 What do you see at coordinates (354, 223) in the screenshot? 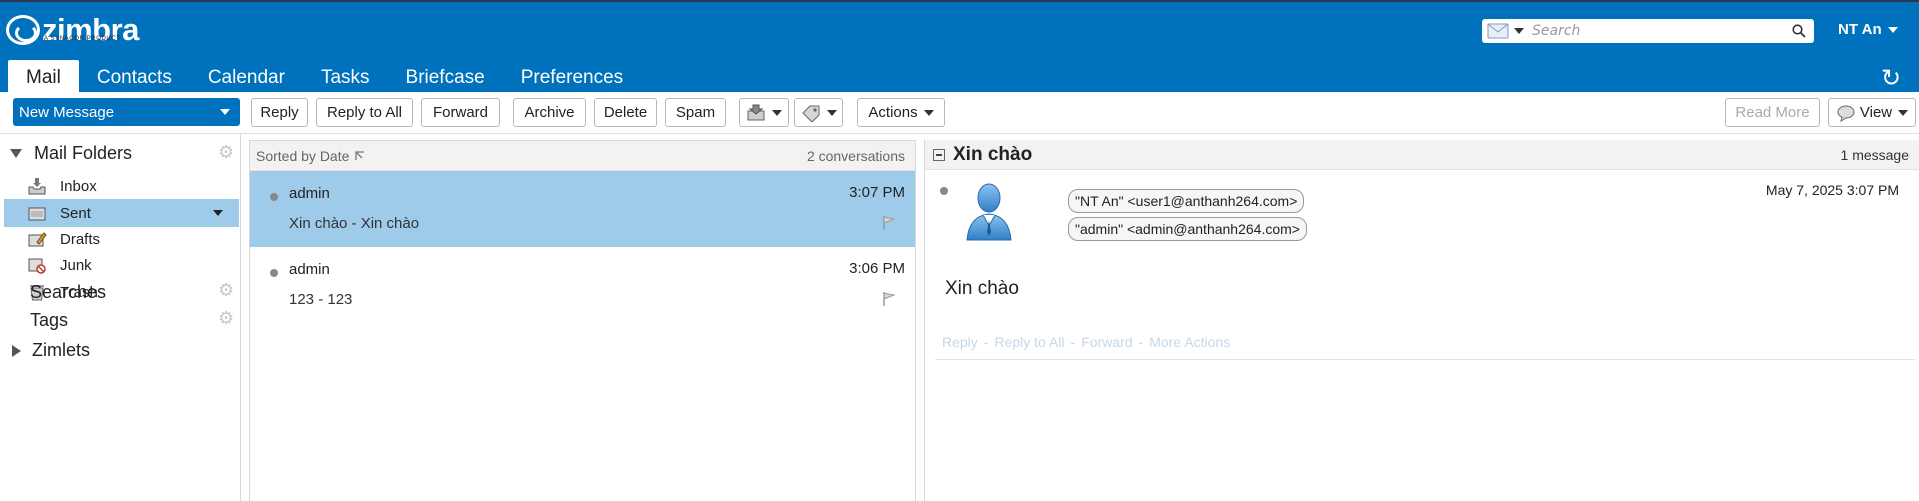
I see `subject: Xin chào - Xin chào` at bounding box center [354, 223].